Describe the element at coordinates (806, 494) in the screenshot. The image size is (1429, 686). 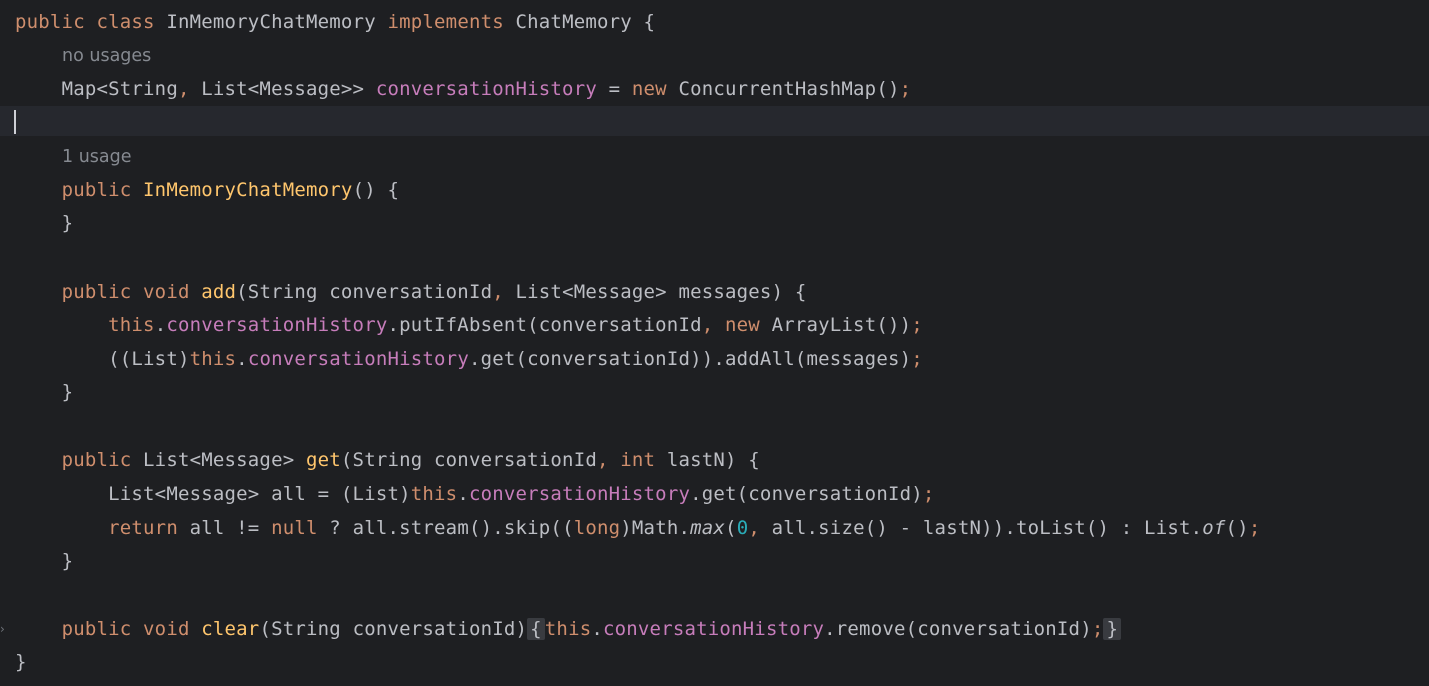
I see `method-call: .get(conversationId)` at that location.